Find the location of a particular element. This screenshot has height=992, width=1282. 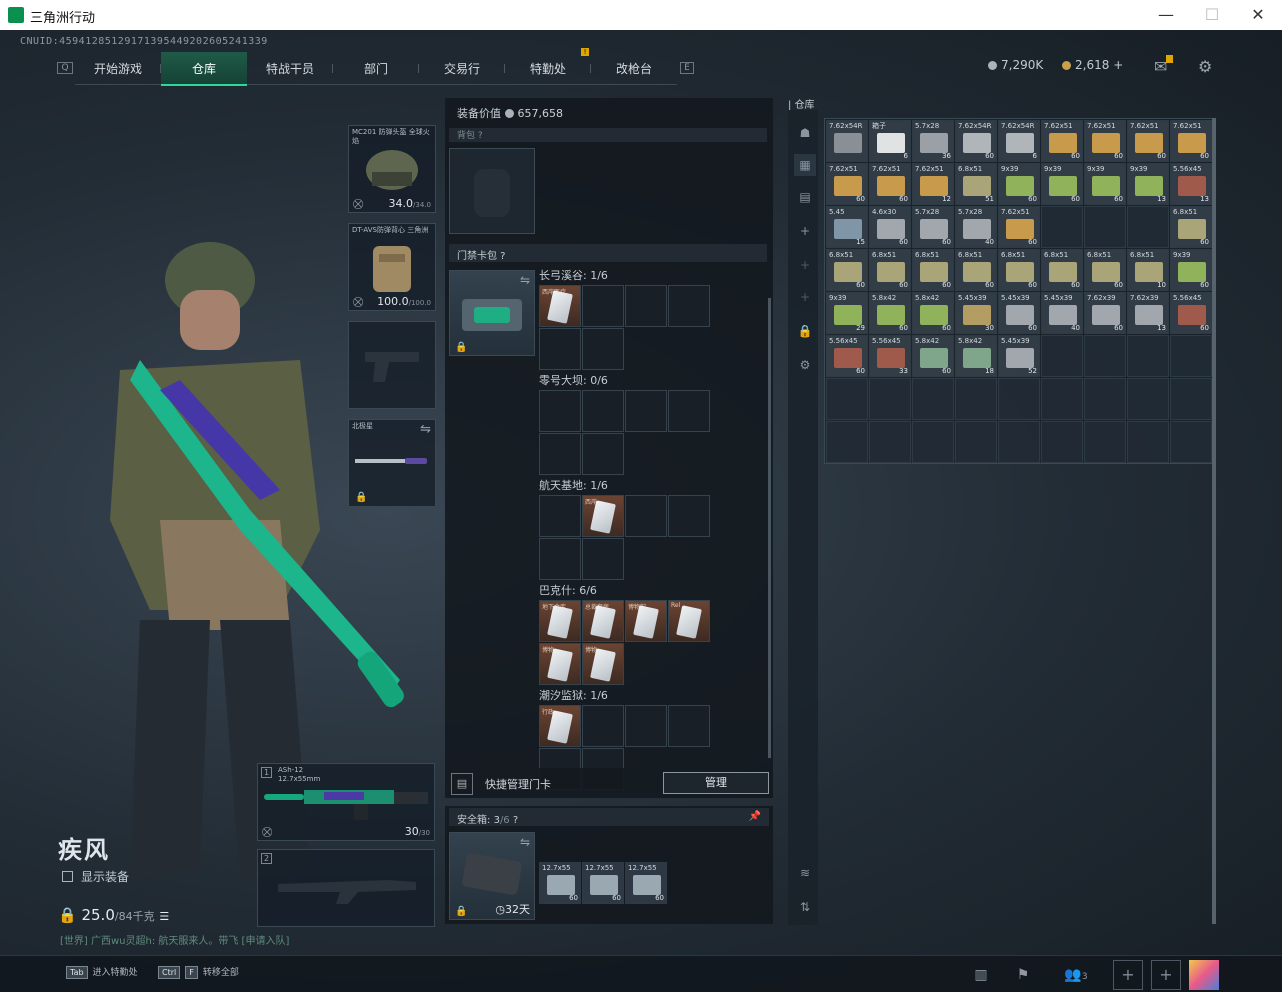

inventory-item: 5.45x39 30 is located at coordinates (976, 313).